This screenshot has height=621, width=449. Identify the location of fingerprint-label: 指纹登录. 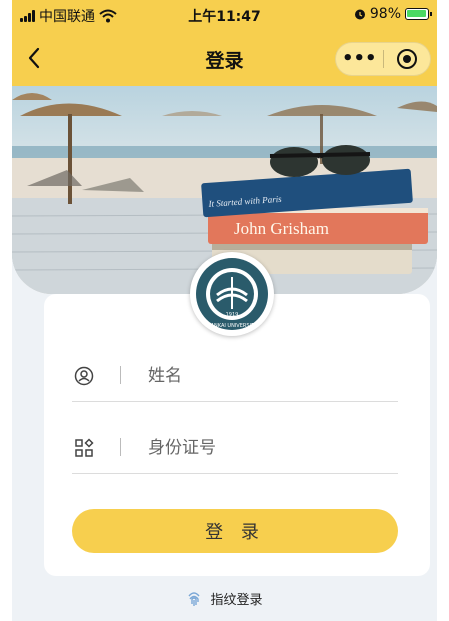
(236, 600).